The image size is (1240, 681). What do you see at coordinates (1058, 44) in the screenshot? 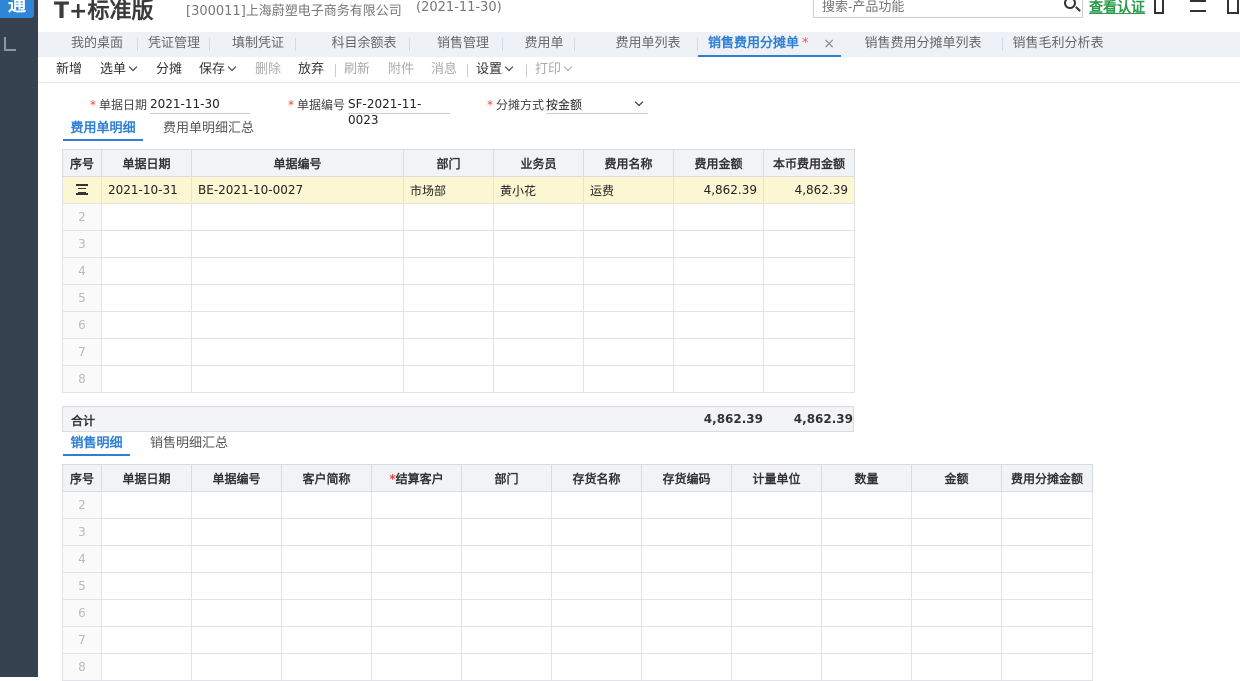
I see `tab-sales-profit-analysis: 销售毛利分析表` at bounding box center [1058, 44].